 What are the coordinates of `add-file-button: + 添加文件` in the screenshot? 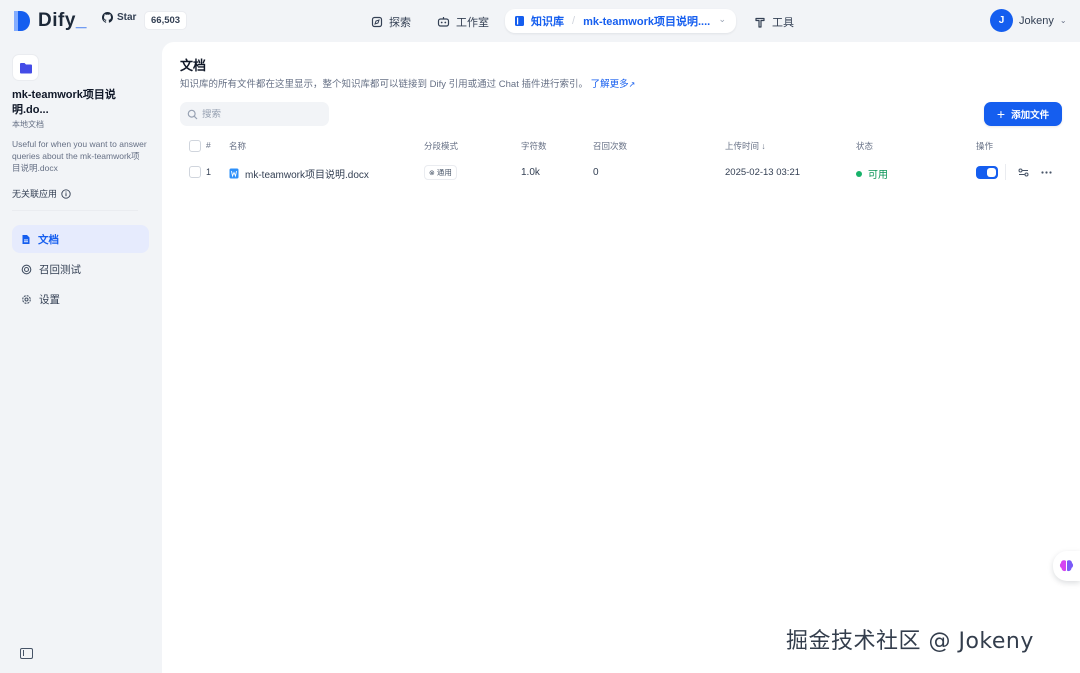 It's located at (1023, 114).